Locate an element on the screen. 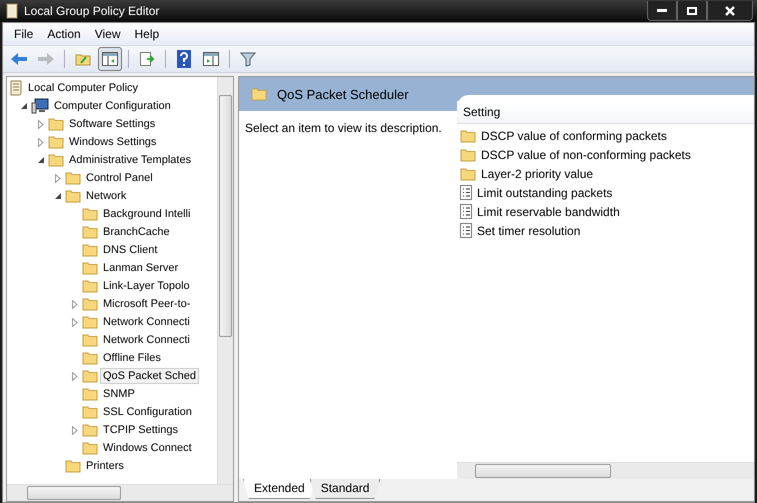 The width and height of the screenshot is (757, 503). tree-item: QoS Packet Sched is located at coordinates (149, 376).